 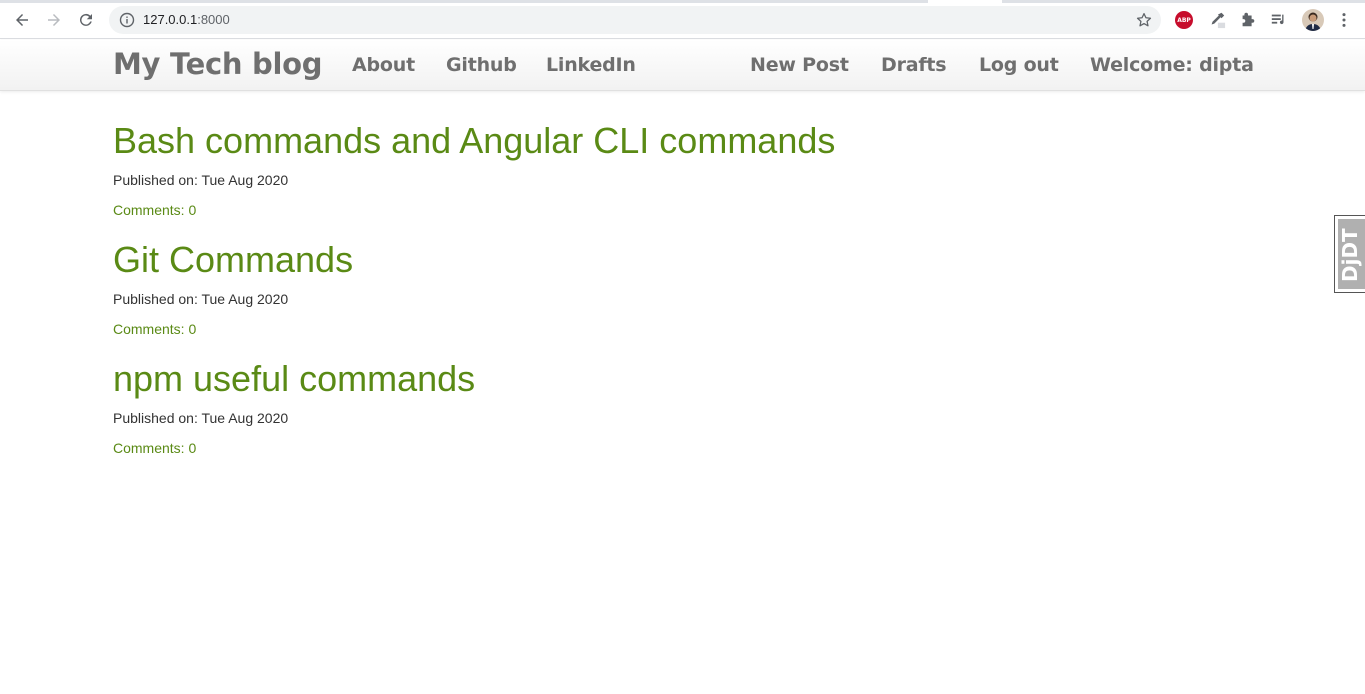 What do you see at coordinates (383, 65) in the screenshot?
I see `nav-about: About` at bounding box center [383, 65].